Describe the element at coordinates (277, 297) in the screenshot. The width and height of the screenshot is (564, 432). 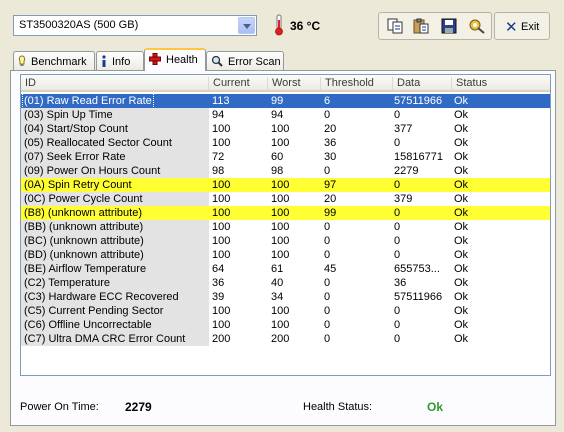
I see `cell-worst: 34` at that location.